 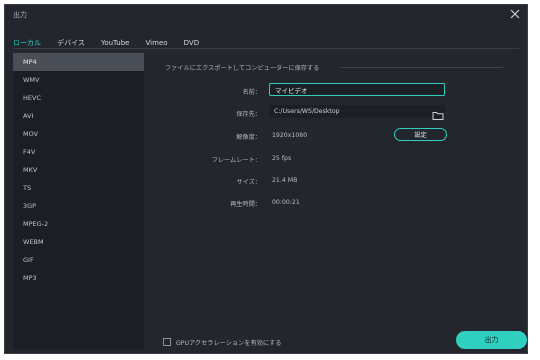 I want to click on gpu-acceleration-label: GPUアクセラレーションを有効にする, so click(x=229, y=343).